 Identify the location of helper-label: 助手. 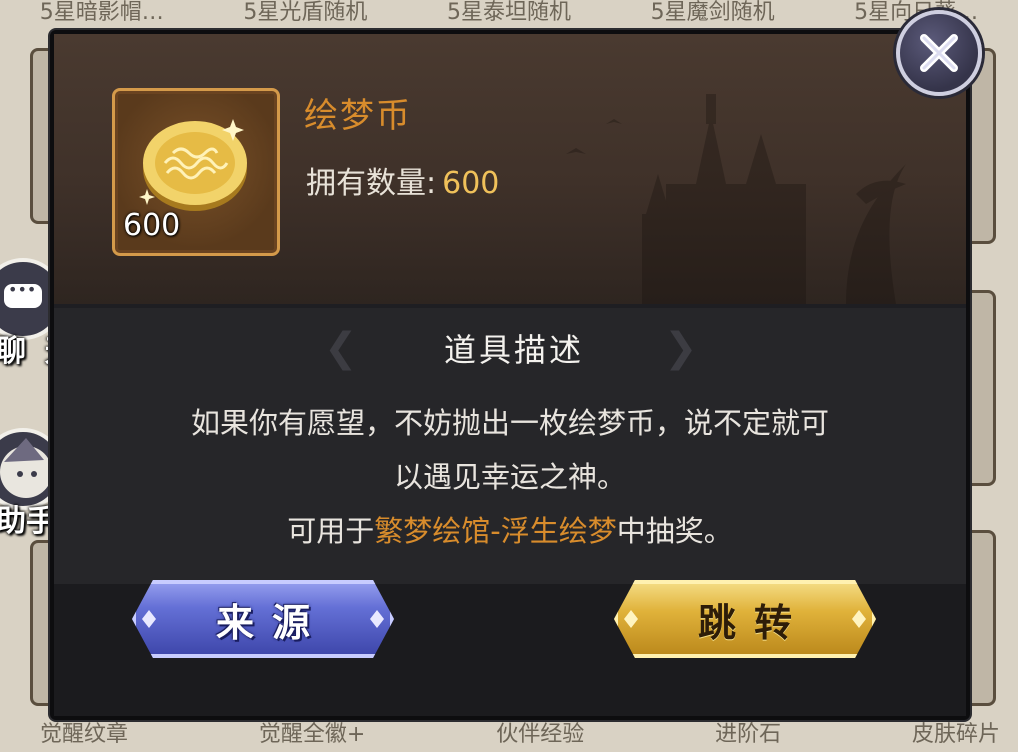
(28, 521).